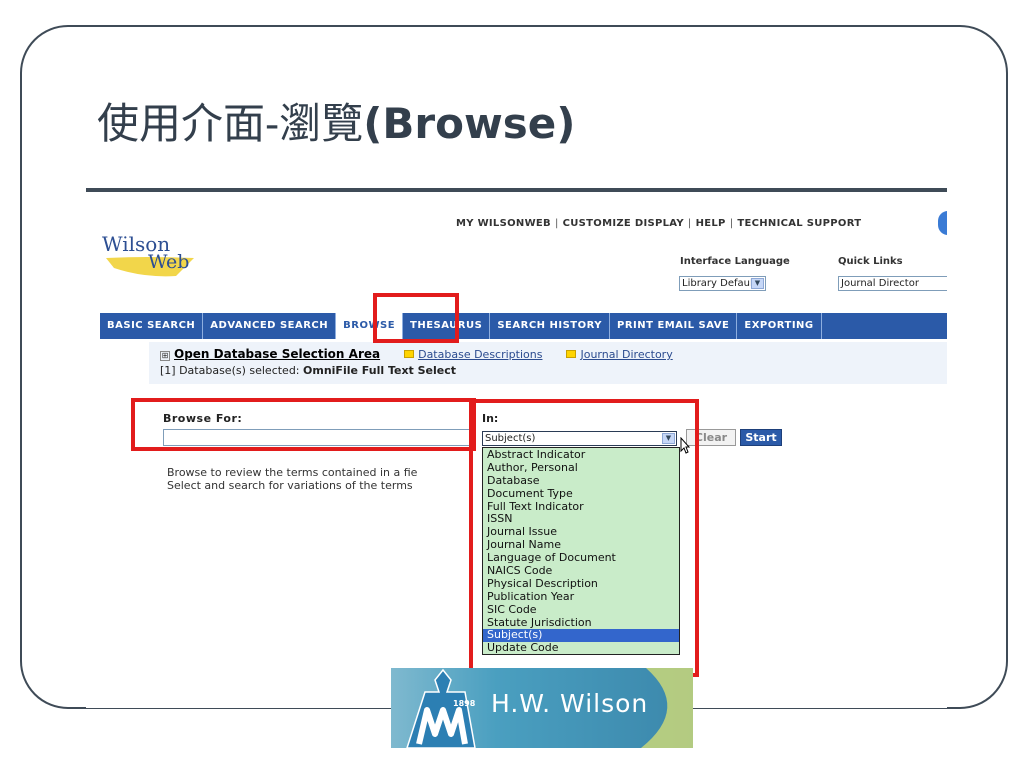 This screenshot has width=1024, height=768. I want to click on chevron-down-icon: ▼, so click(757, 283).